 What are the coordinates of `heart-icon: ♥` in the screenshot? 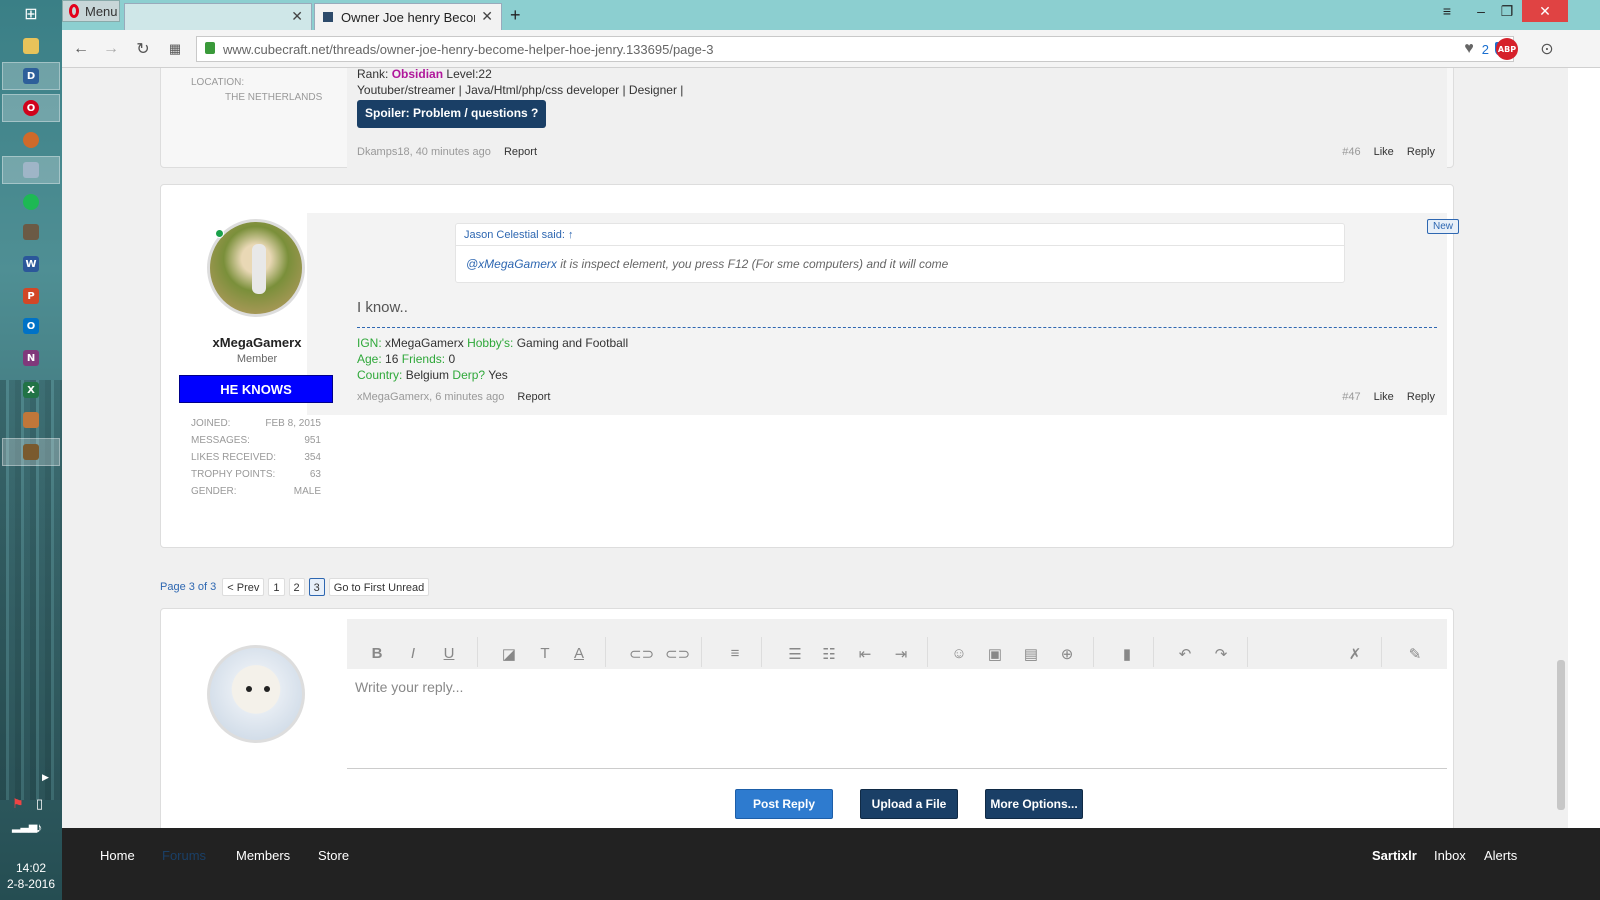 It's located at (1469, 49).